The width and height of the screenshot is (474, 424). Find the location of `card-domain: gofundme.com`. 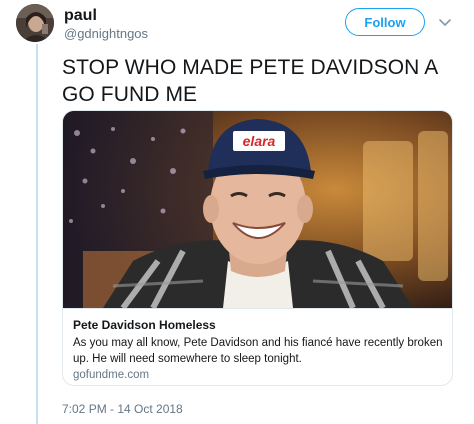

card-domain: gofundme.com is located at coordinates (111, 375).